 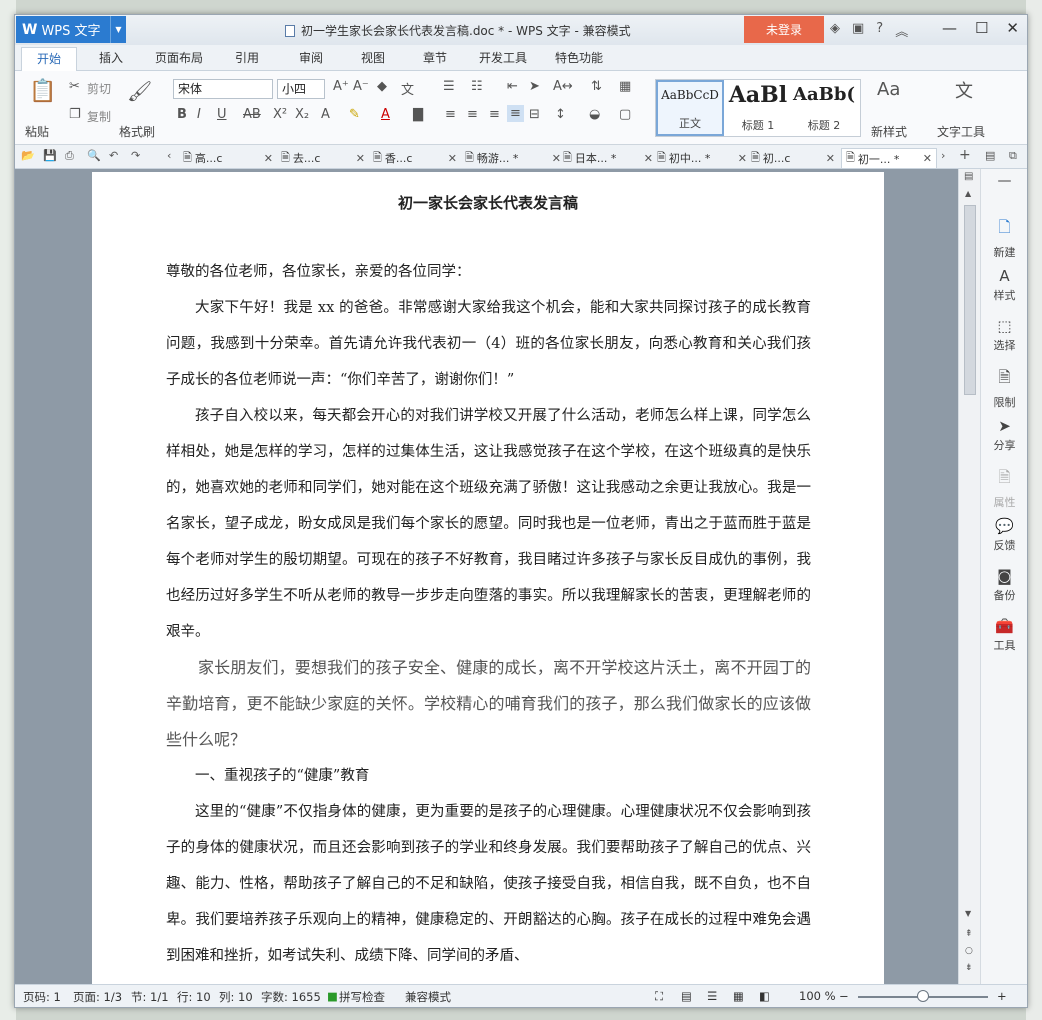 I want to click on text-direction-icon: A↔, so click(x=563, y=86).